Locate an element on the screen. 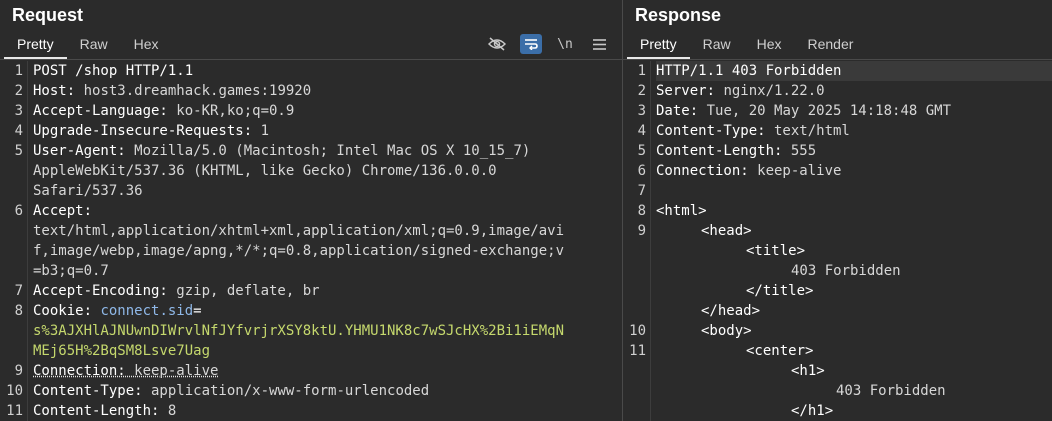 The height and width of the screenshot is (421, 1052). request-tab-pretty: Pretty is located at coordinates (35, 46).